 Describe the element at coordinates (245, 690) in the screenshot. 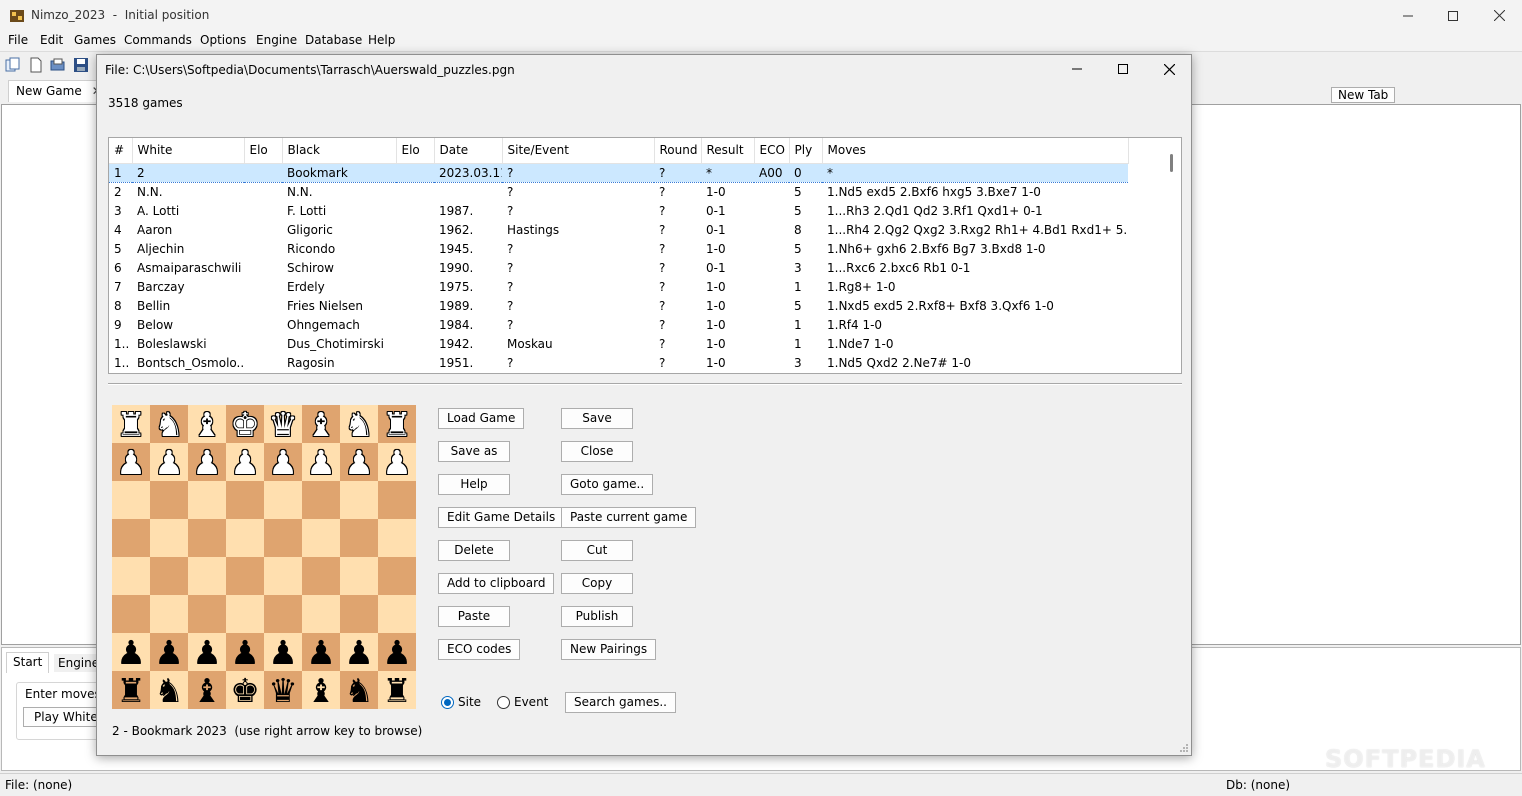

I see `black-king-icon: ♚` at that location.